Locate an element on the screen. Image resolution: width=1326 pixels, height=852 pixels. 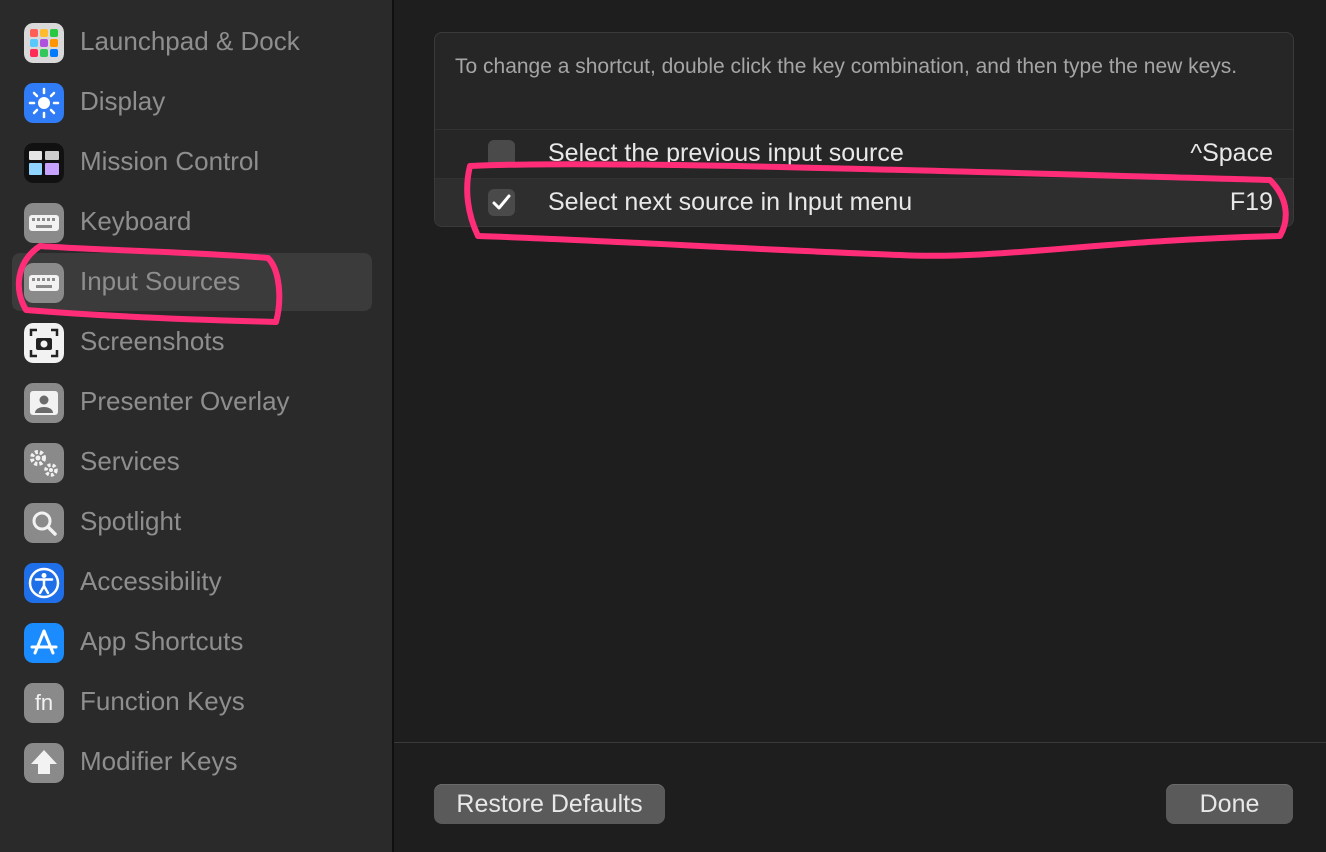
sidebar-item-function-keys: fn Function Keys is located at coordinates (192, 702).